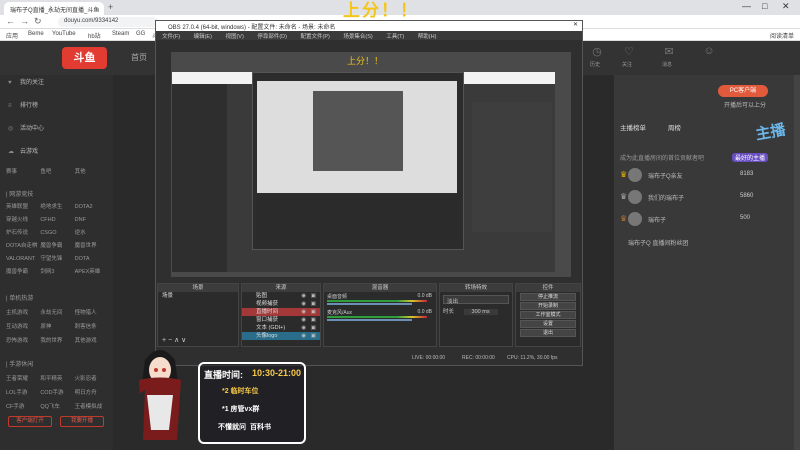 The height and width of the screenshot is (450, 800). What do you see at coordinates (23, 246) in the screenshot?
I see `category-link: DOTA自走棋` at bounding box center [23, 246].